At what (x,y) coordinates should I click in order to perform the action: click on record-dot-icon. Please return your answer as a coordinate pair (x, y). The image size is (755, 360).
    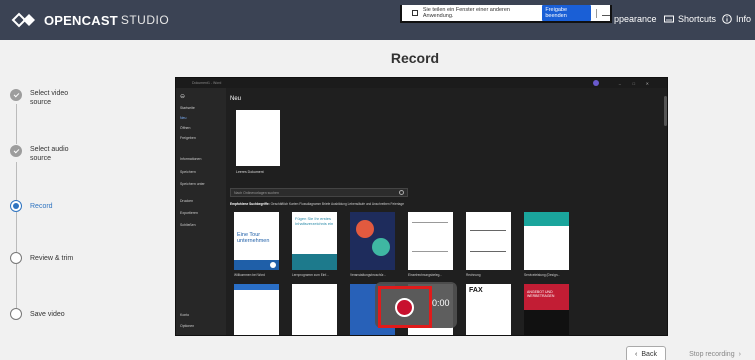
    Looking at the image, I should click on (404, 307).